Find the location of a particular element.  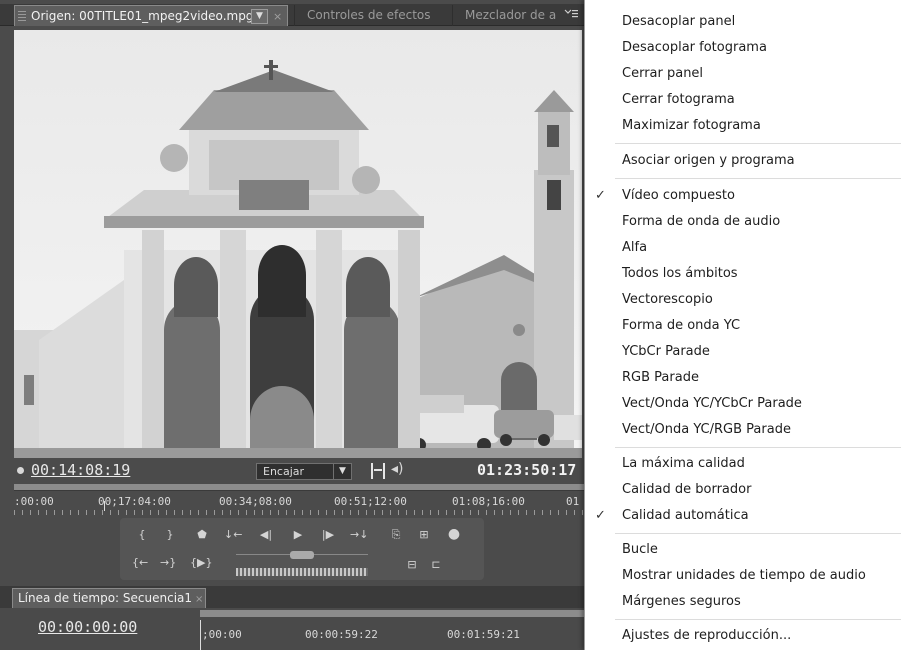

jog-slider is located at coordinates (302, 557).